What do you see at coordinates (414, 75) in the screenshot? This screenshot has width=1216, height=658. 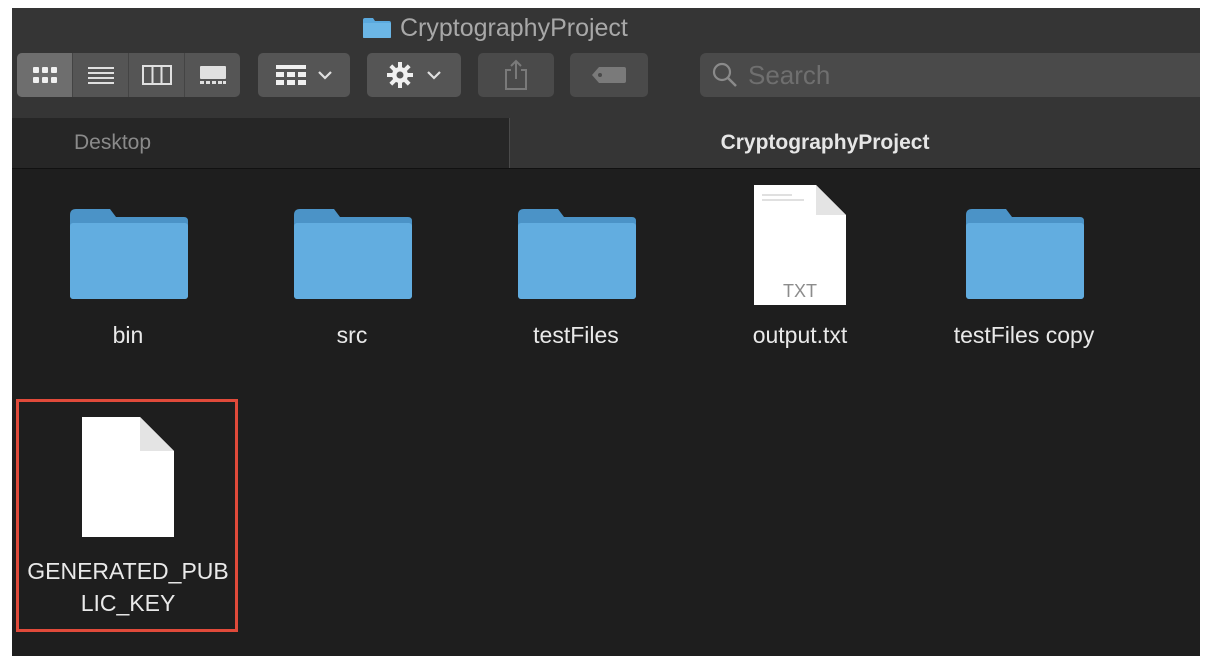 I see `action-menu-button` at bounding box center [414, 75].